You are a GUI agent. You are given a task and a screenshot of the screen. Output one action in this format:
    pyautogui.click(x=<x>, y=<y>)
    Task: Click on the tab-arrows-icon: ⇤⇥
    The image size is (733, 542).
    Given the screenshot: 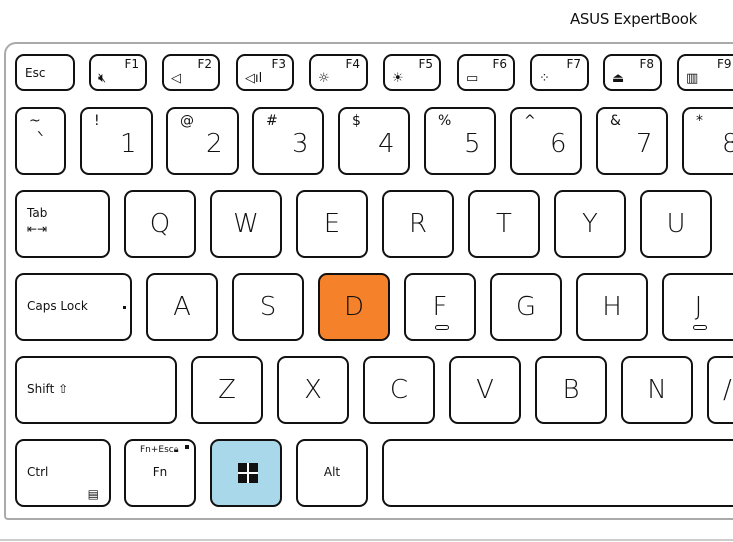 What is the action you would take?
    pyautogui.click(x=37, y=229)
    